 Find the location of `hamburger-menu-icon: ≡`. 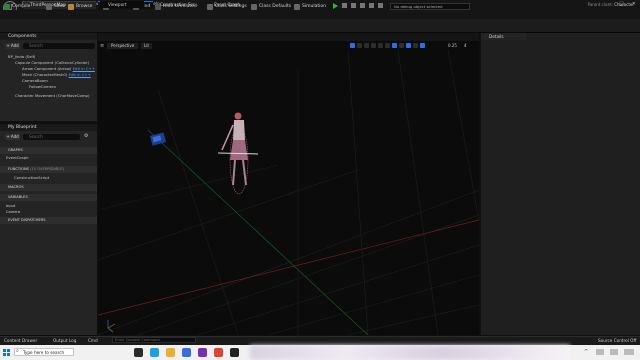

hamburger-menu-icon: ≡ is located at coordinates (103, 46).